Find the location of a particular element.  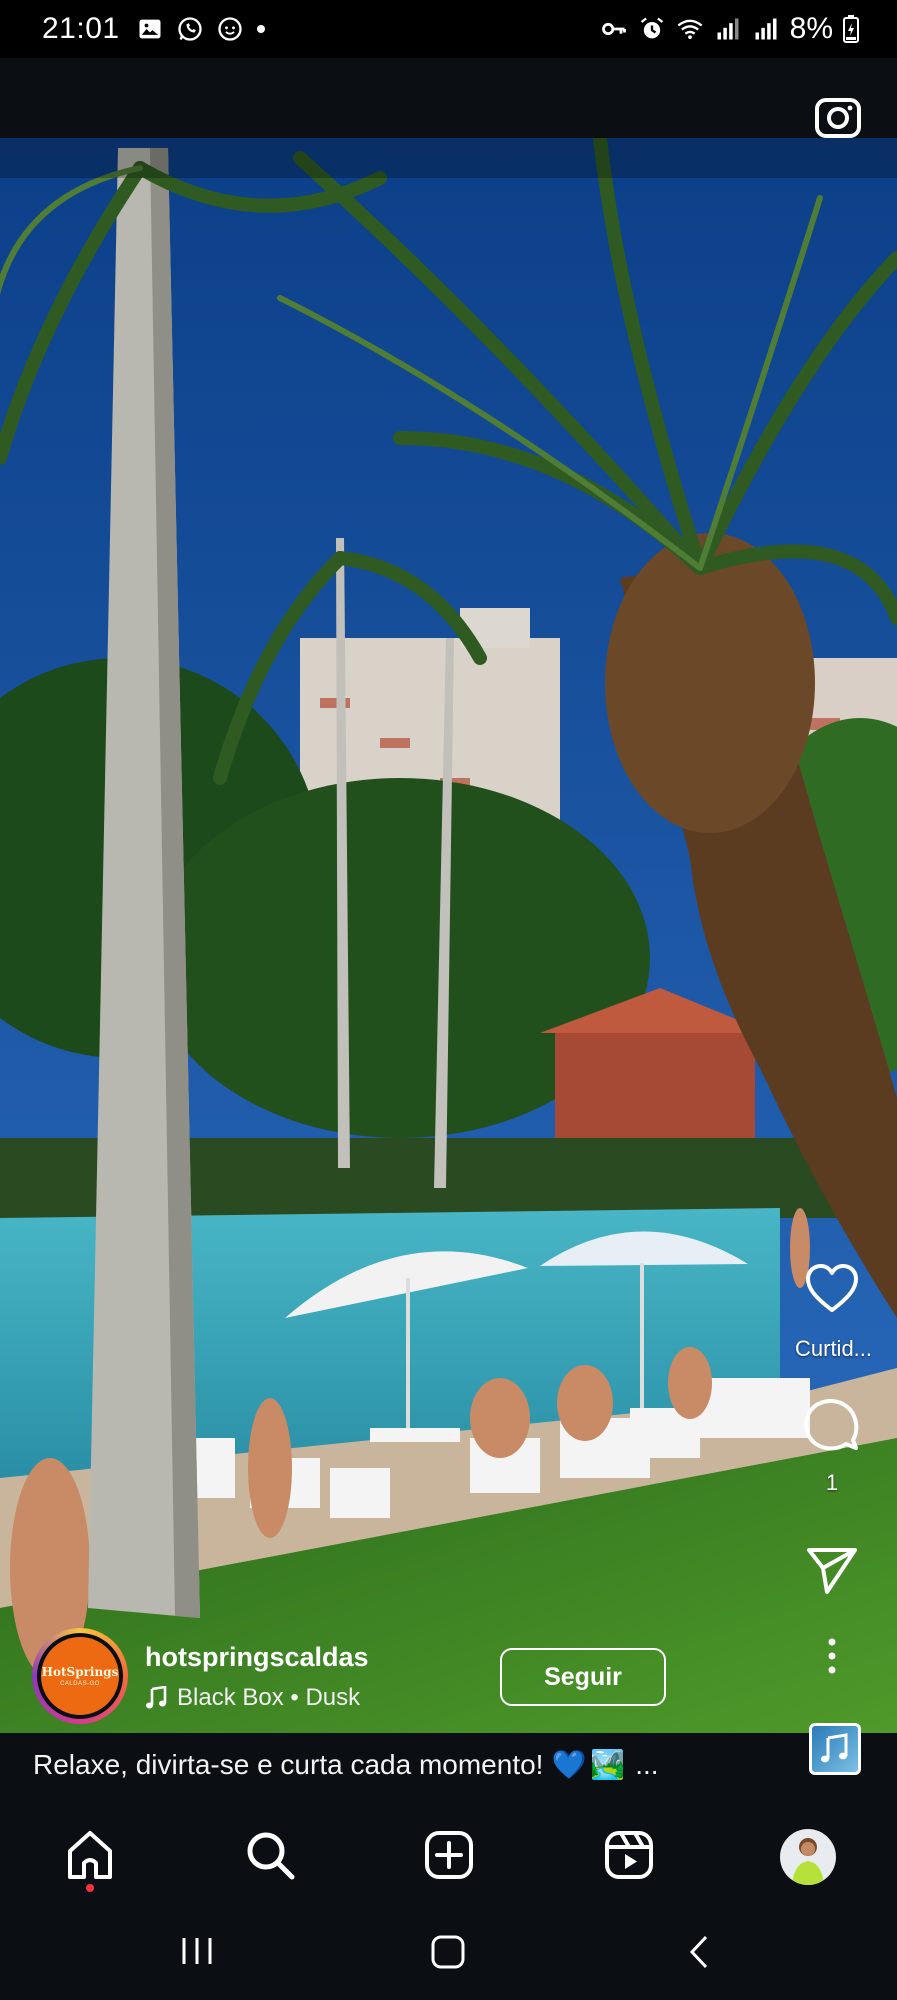

vpn-key-icon is located at coordinates (613, 29).